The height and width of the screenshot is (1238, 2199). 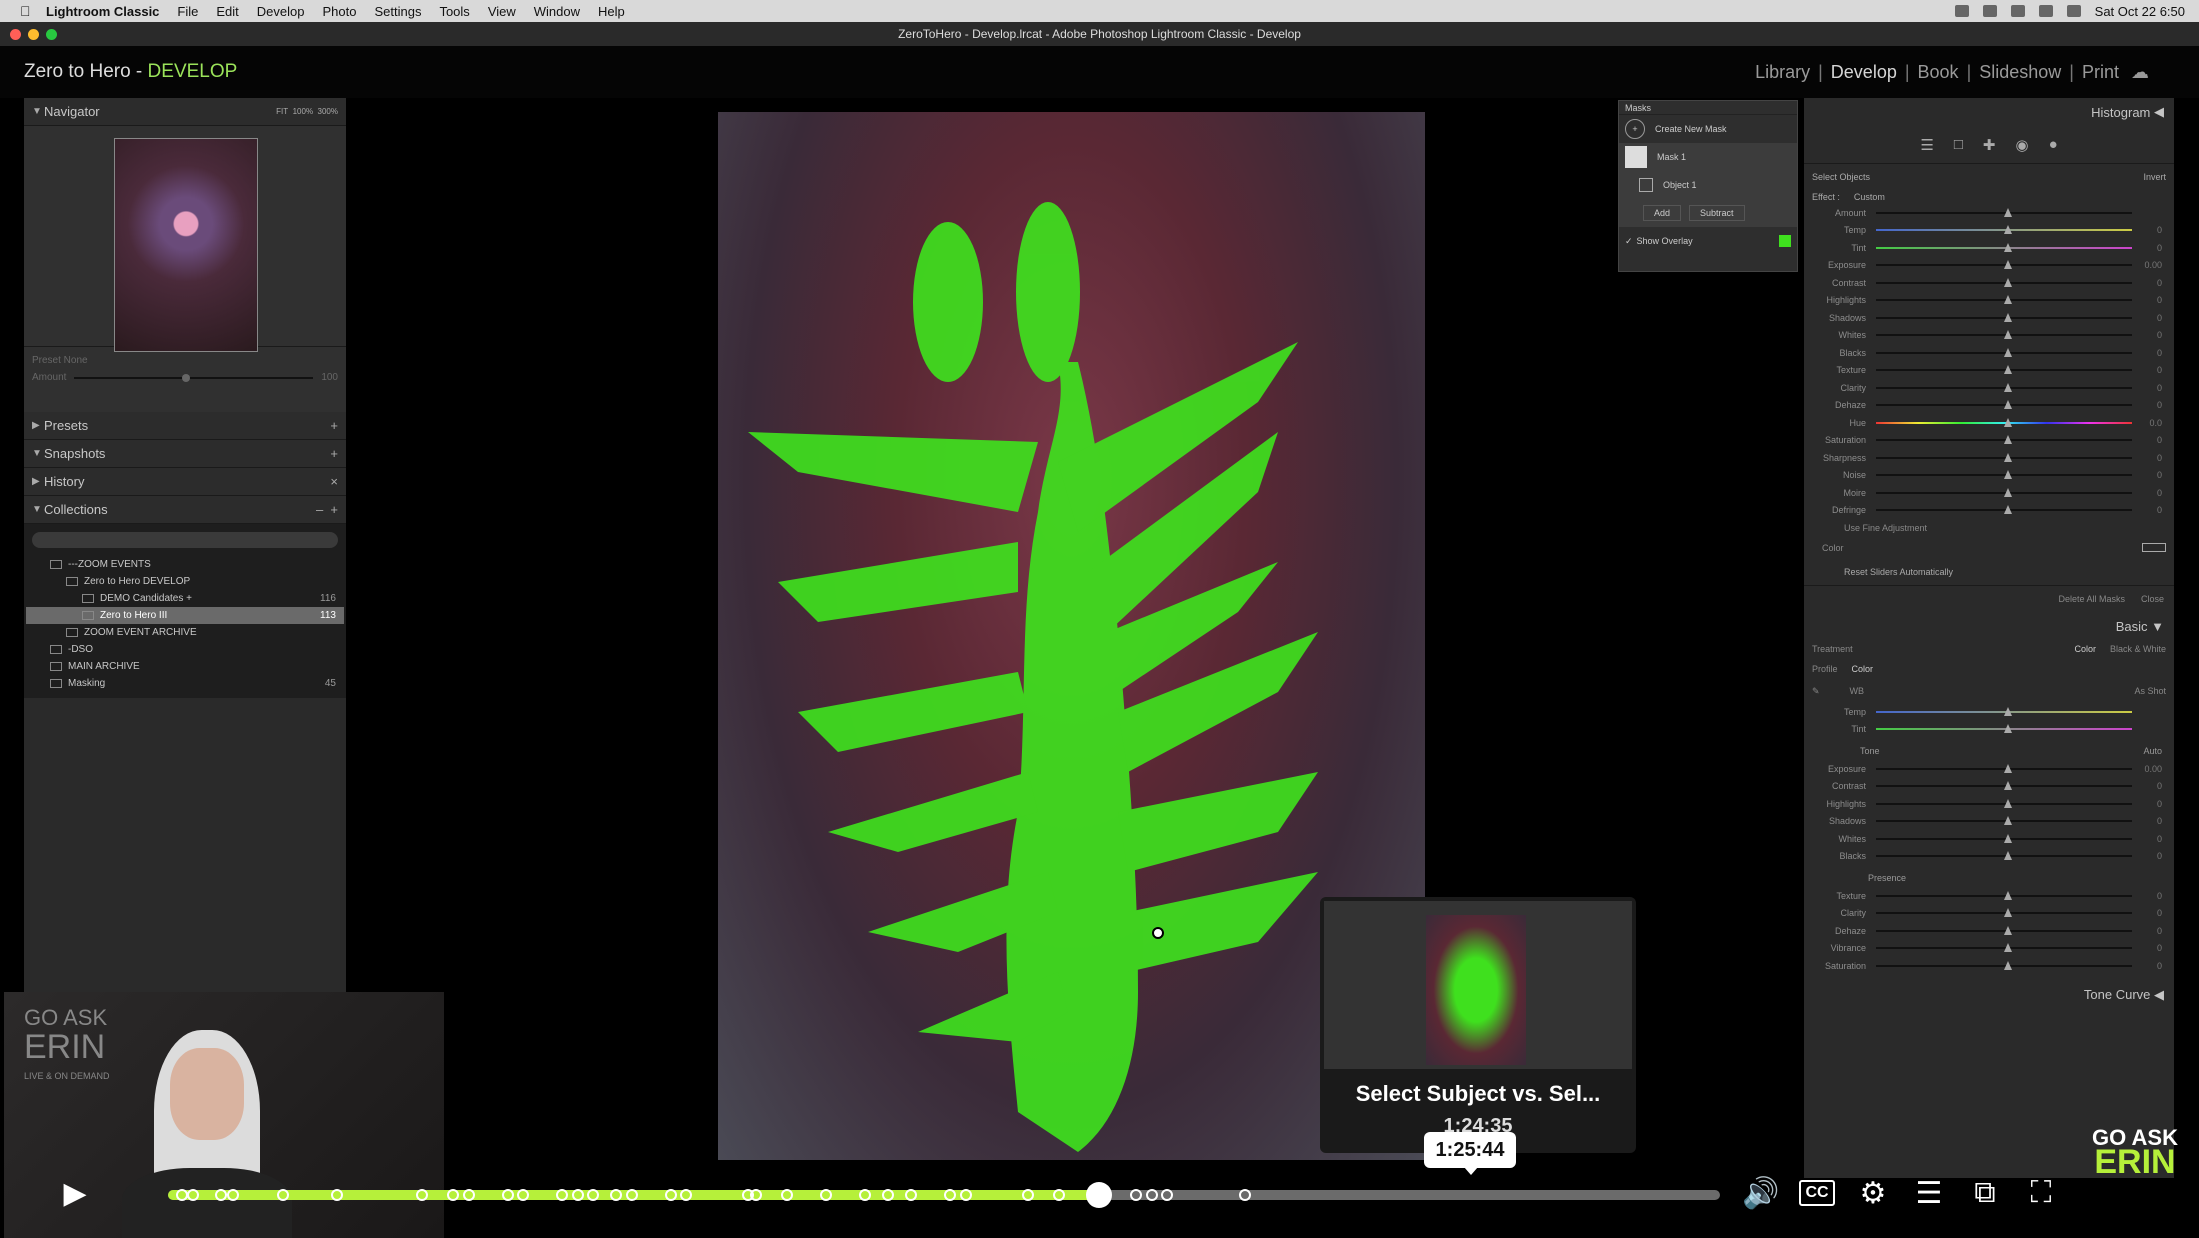 What do you see at coordinates (1989, 572) in the screenshot?
I see `reset-sliders-checkbox: Reset Sliders Automatically` at bounding box center [1989, 572].